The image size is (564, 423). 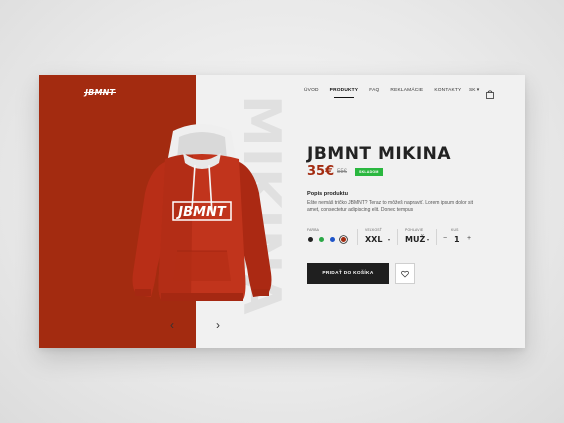 What do you see at coordinates (311, 90) in the screenshot?
I see `nav-item-uvod: ÚVOD` at bounding box center [311, 90].